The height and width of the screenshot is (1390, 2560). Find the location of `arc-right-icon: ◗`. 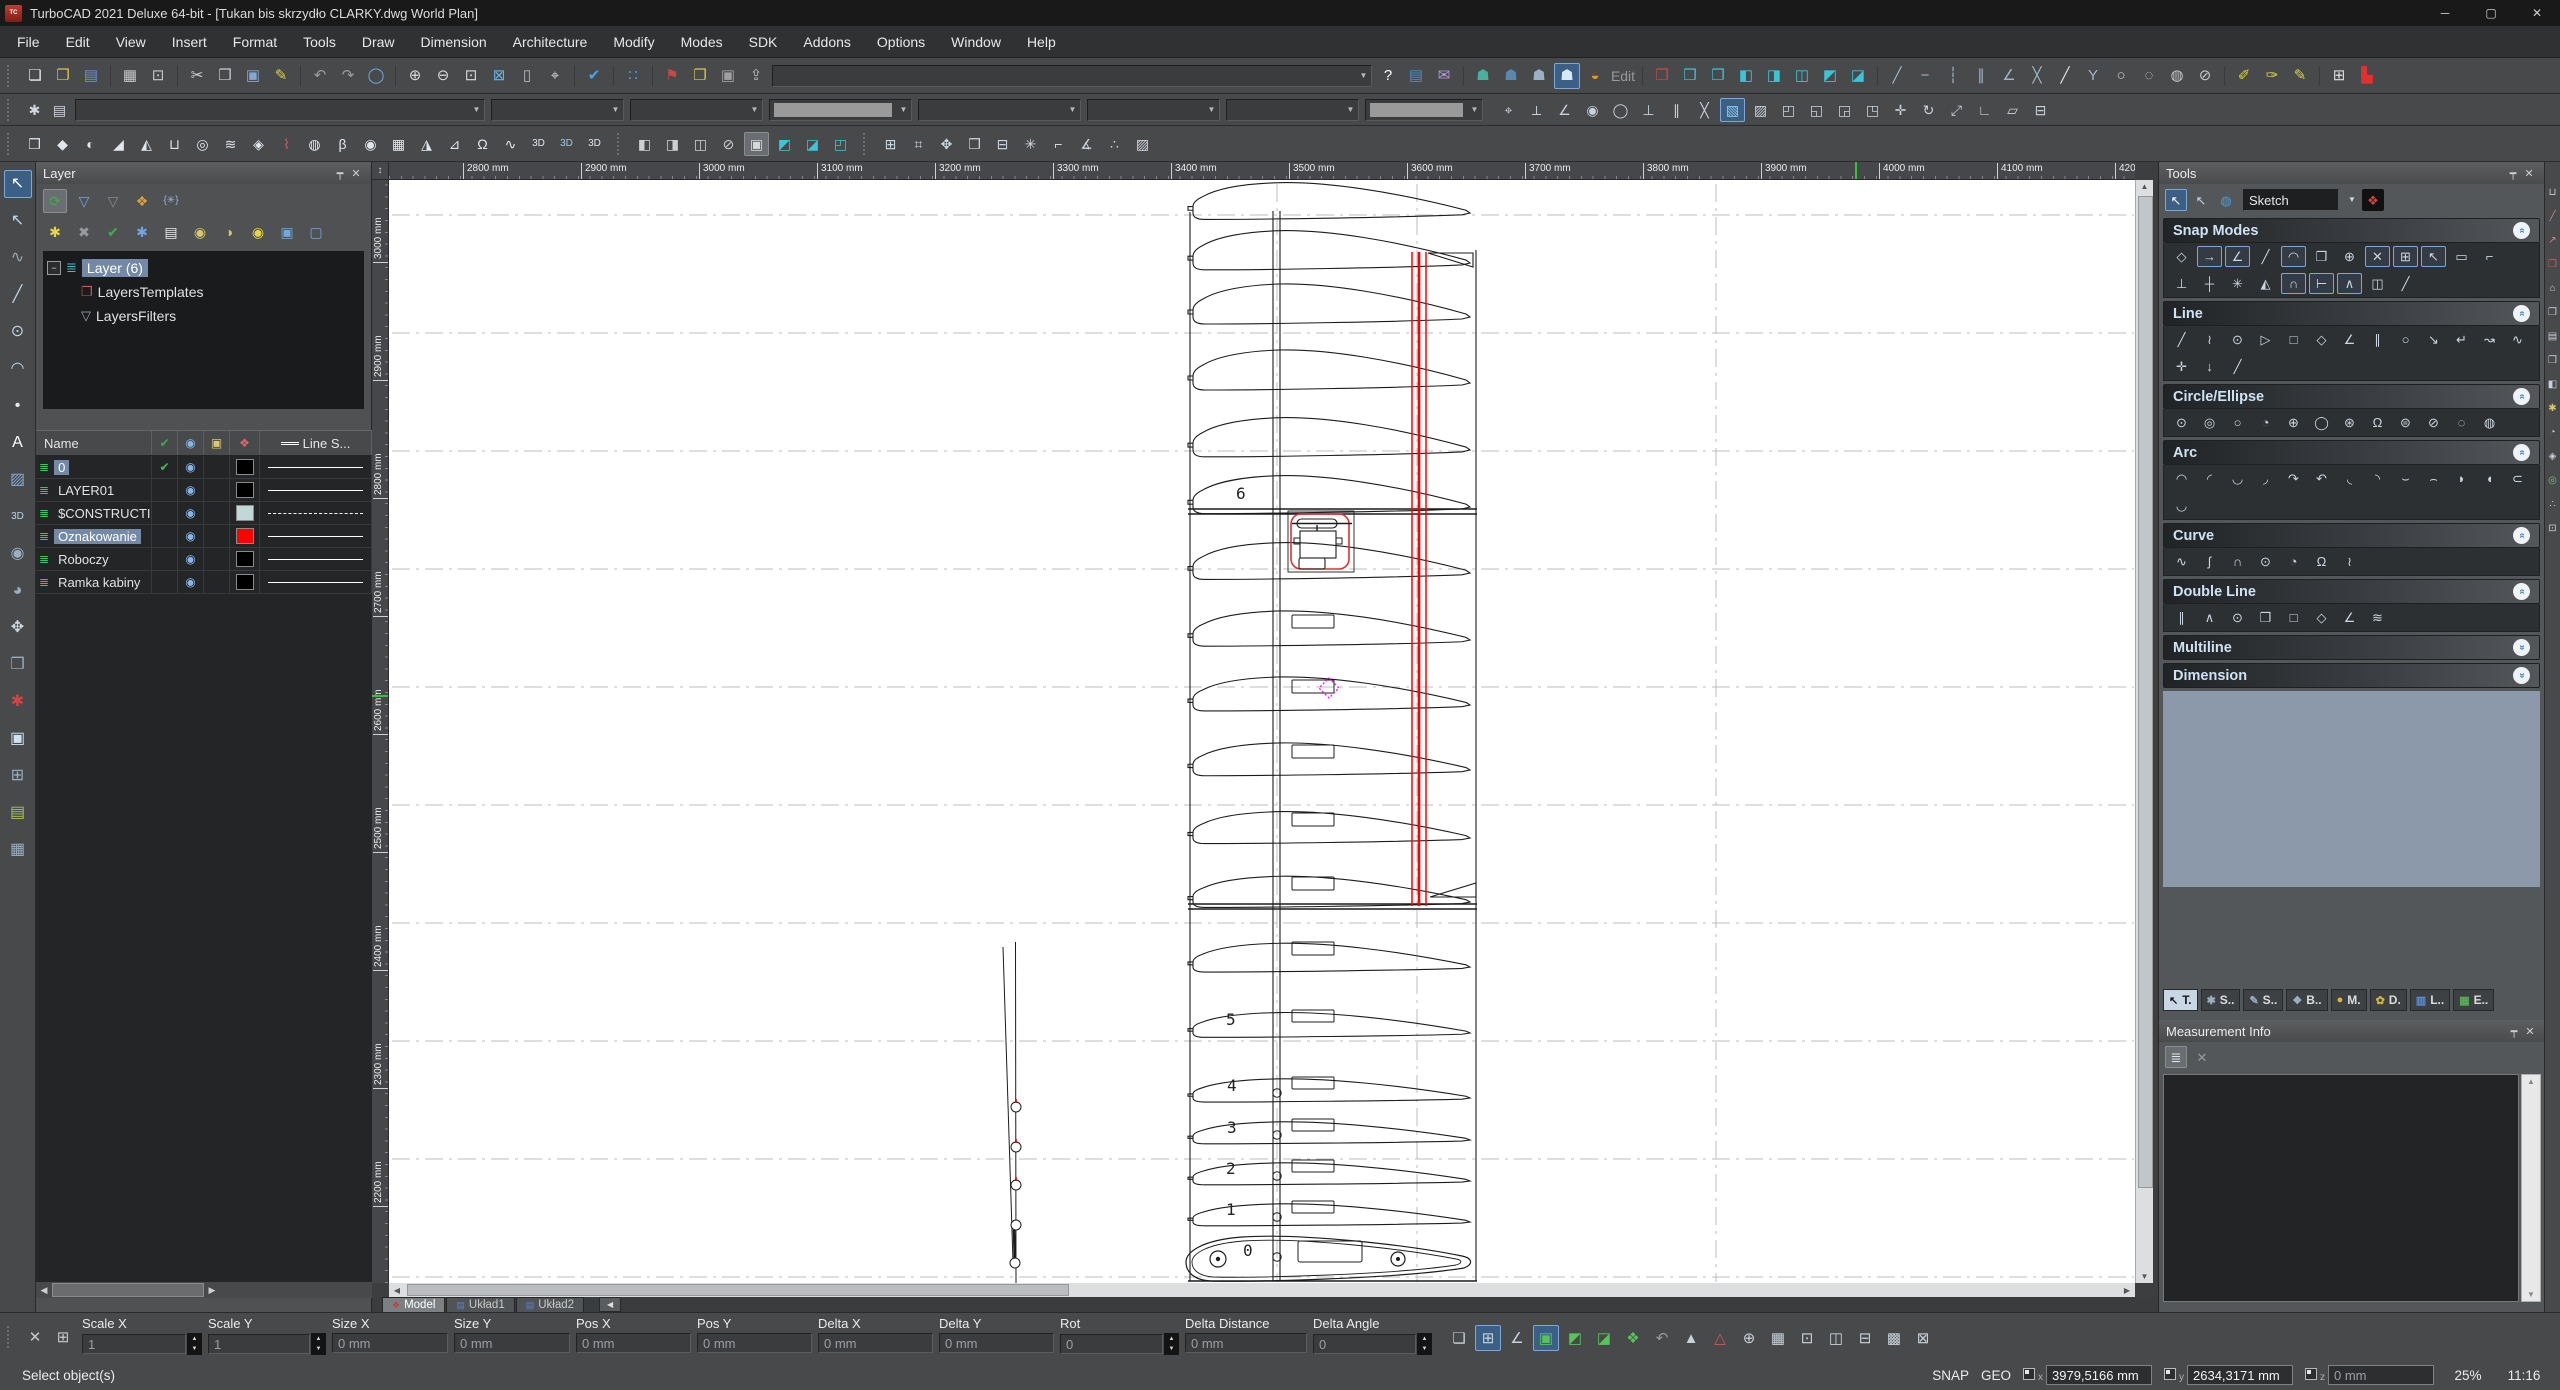

arc-right-icon: ◗ is located at coordinates (2461, 478).